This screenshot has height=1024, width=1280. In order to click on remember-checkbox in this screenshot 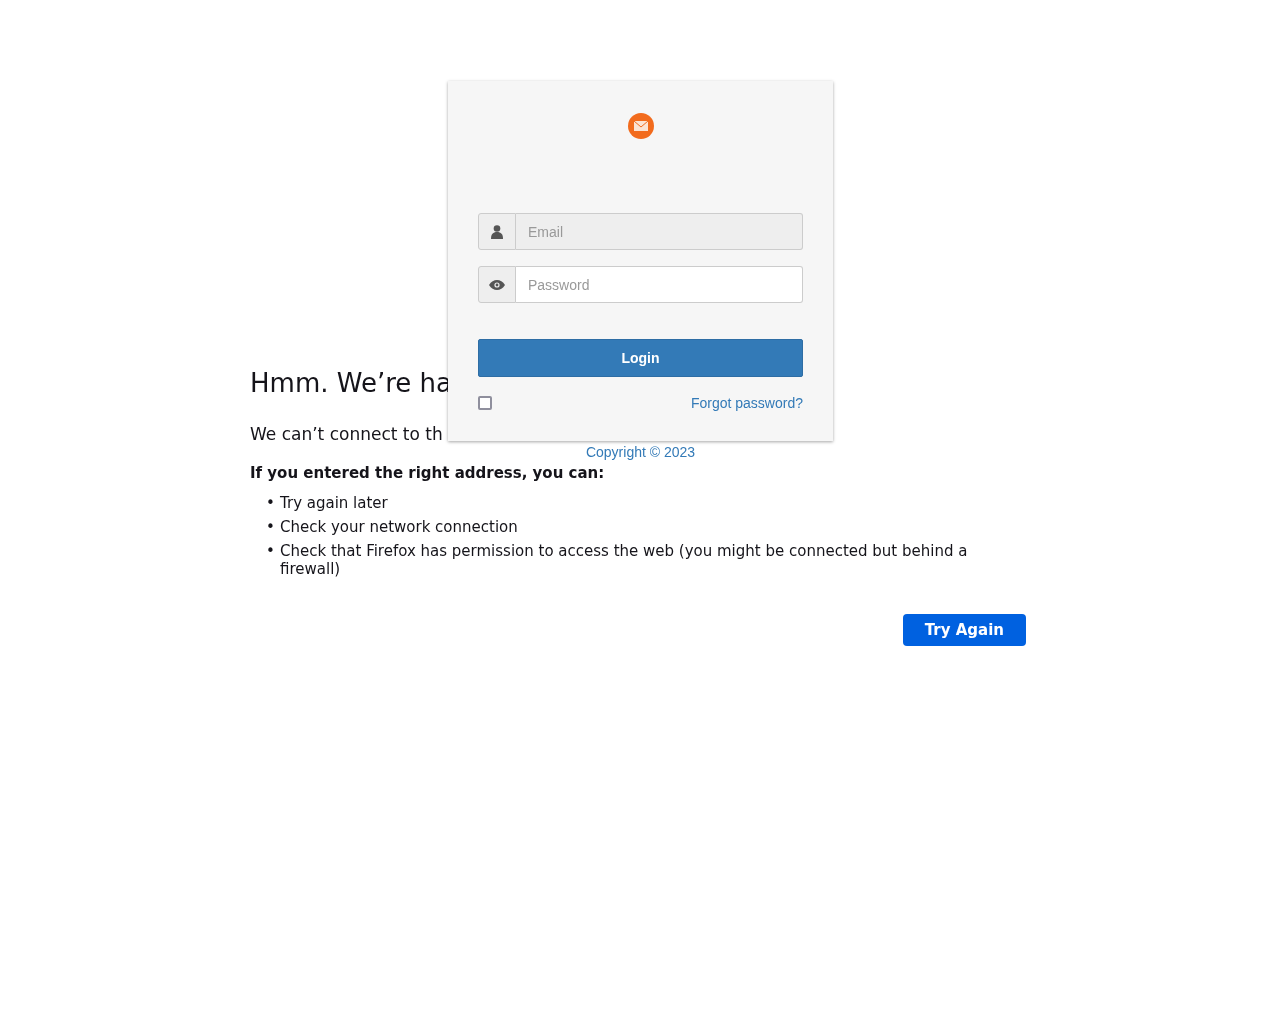, I will do `click(485, 403)`.